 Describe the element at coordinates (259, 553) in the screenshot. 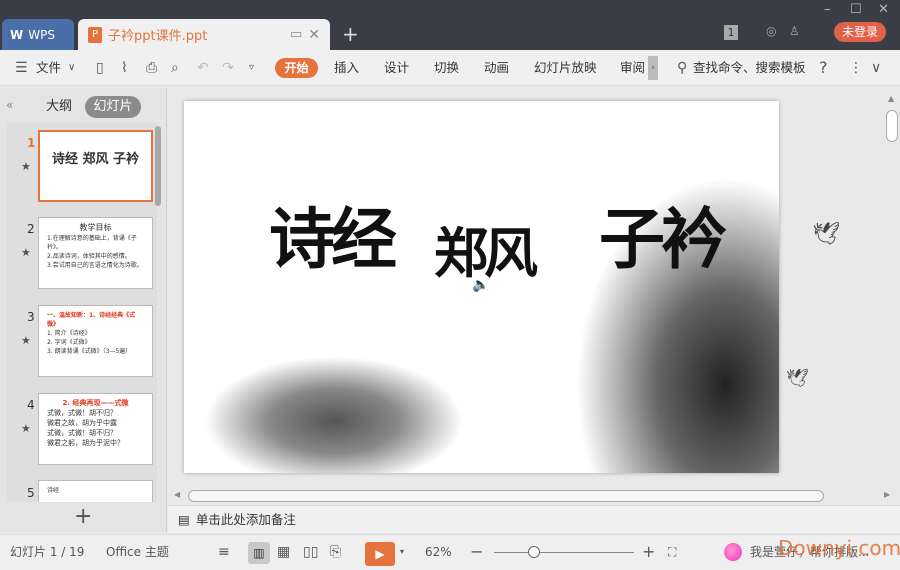

I see `normal-view-icon: ▥` at that location.